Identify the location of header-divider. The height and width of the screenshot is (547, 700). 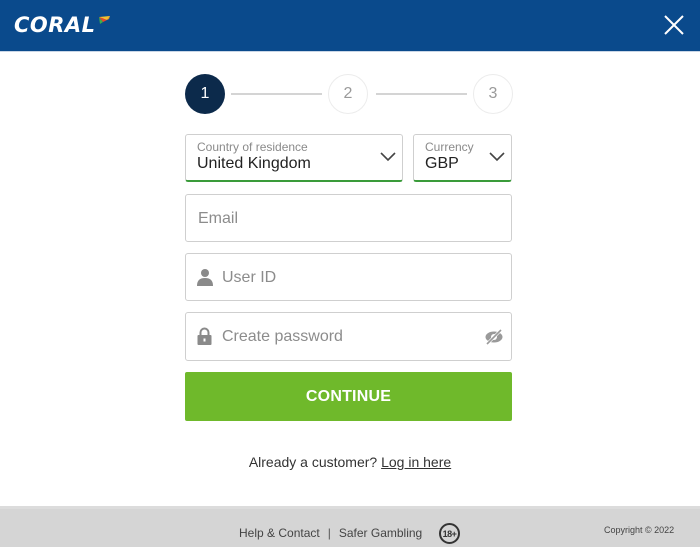
(350, 51).